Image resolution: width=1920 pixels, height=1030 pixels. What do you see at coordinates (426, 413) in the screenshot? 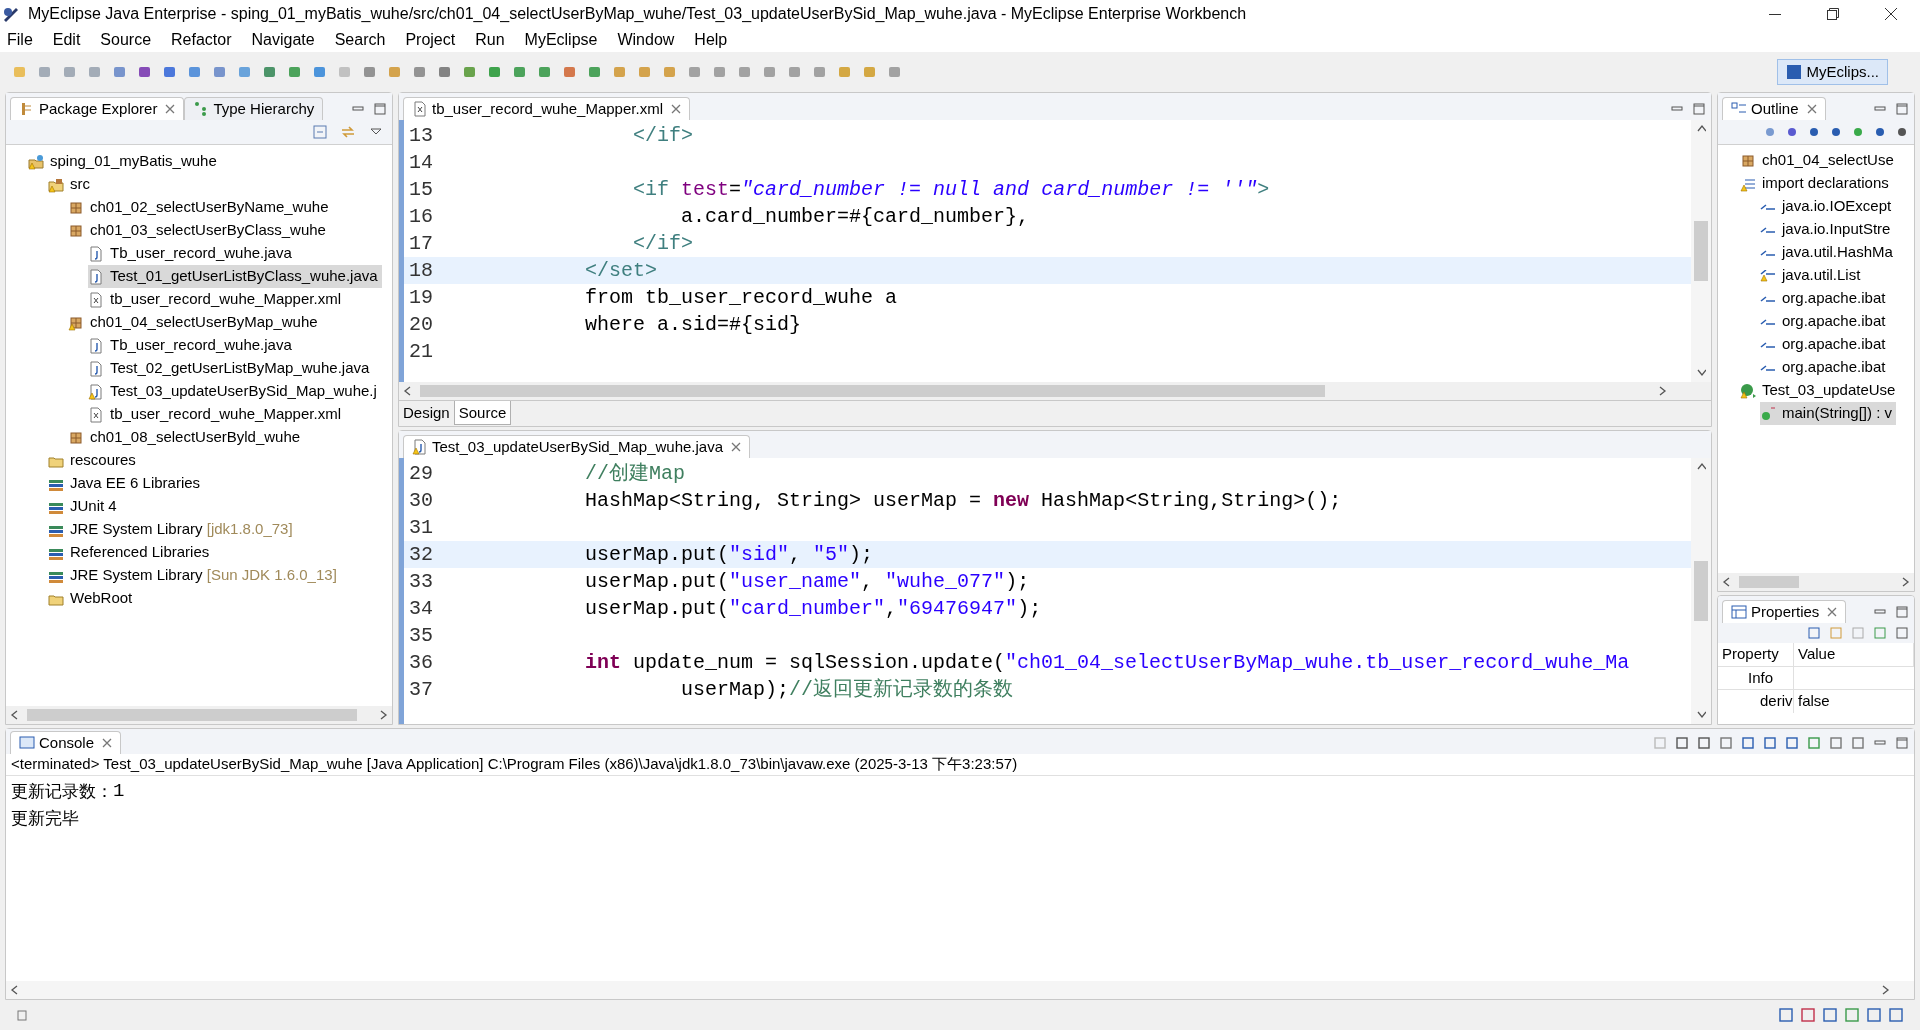
I see `editor-mode-tab: Design` at bounding box center [426, 413].